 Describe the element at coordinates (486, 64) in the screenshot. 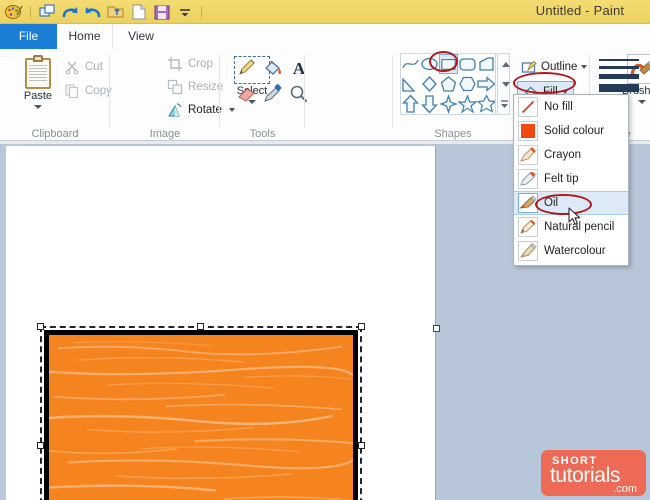

I see `shape-right-triangle` at that location.